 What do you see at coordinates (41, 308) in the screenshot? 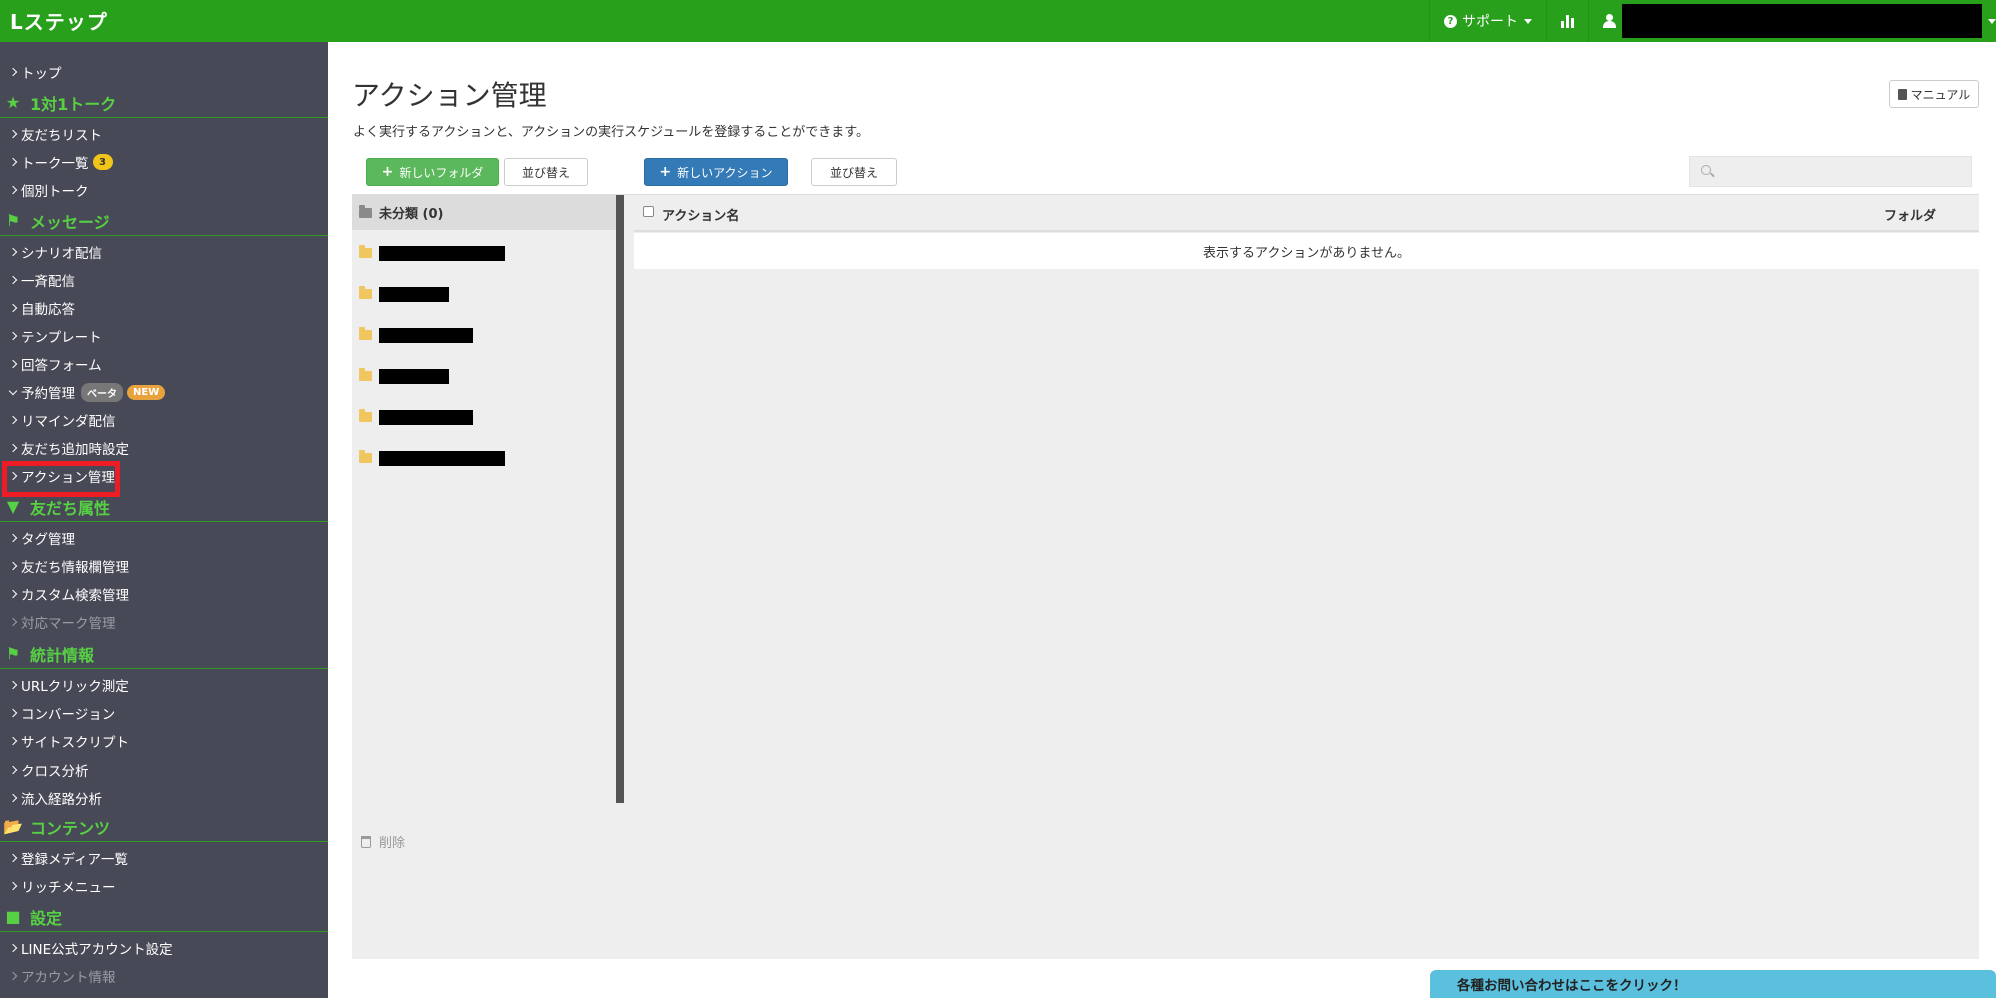
I see `sidebar-item-auto-reply: 自動応答` at bounding box center [41, 308].